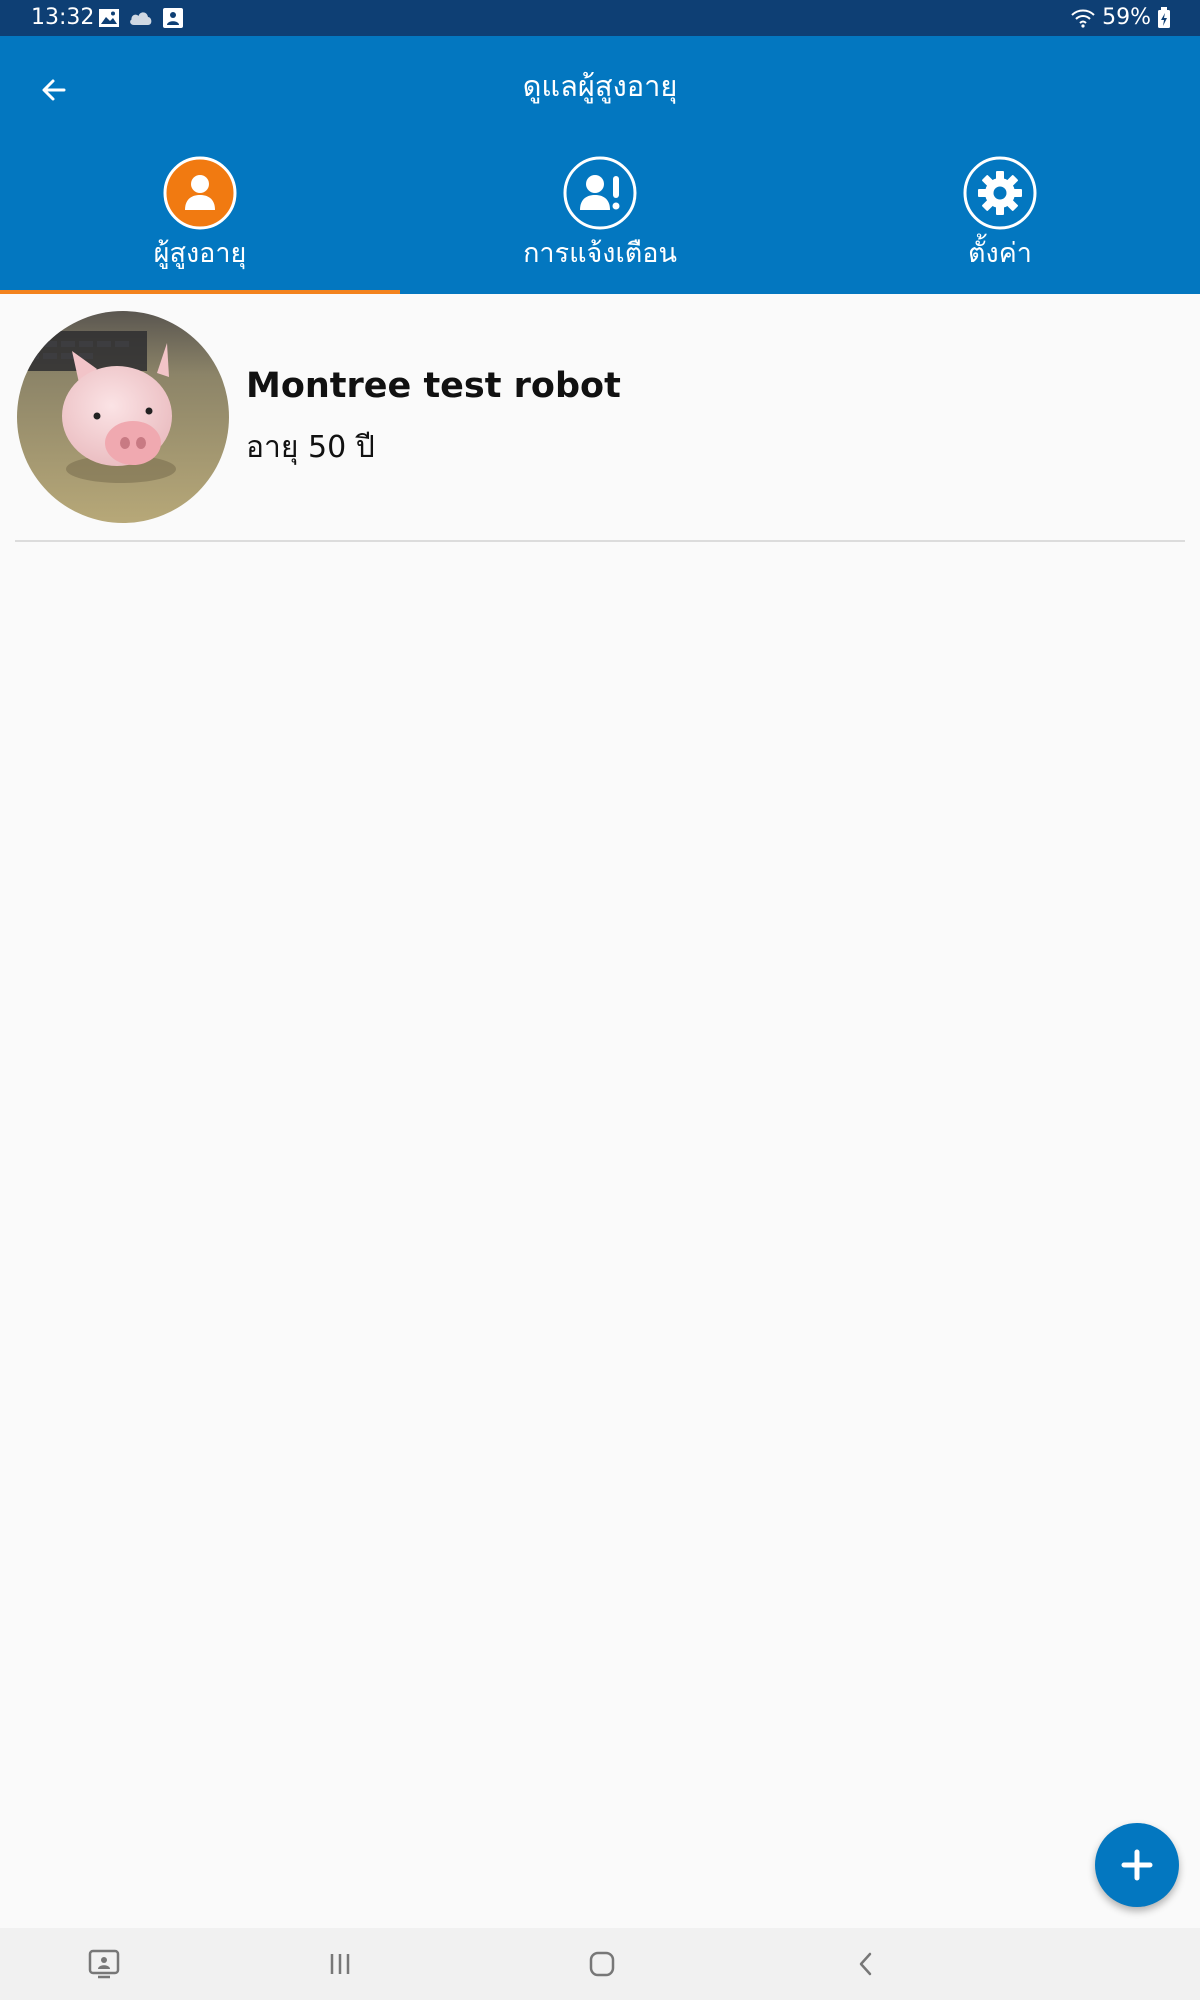 The width and height of the screenshot is (1200, 2000). Describe the element at coordinates (1000, 193) in the screenshot. I see `gear-icon` at that location.